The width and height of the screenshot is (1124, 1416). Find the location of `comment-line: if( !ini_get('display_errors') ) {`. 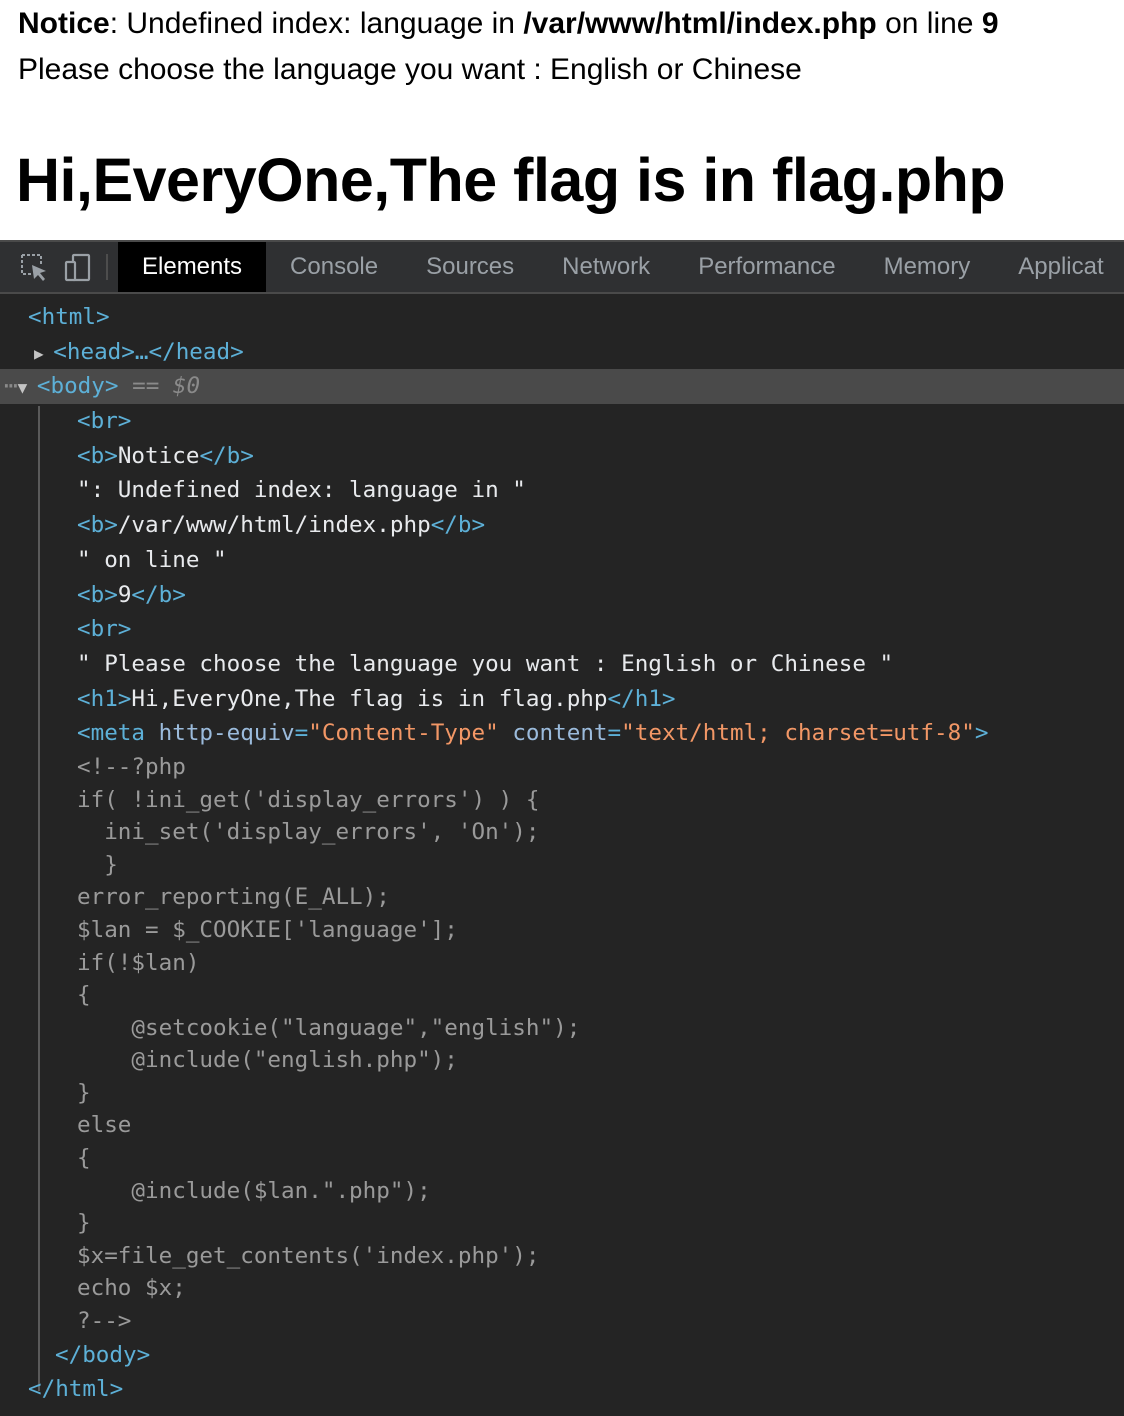

comment-line: if( !ini_get('display_errors') ) { is located at coordinates (308, 799).